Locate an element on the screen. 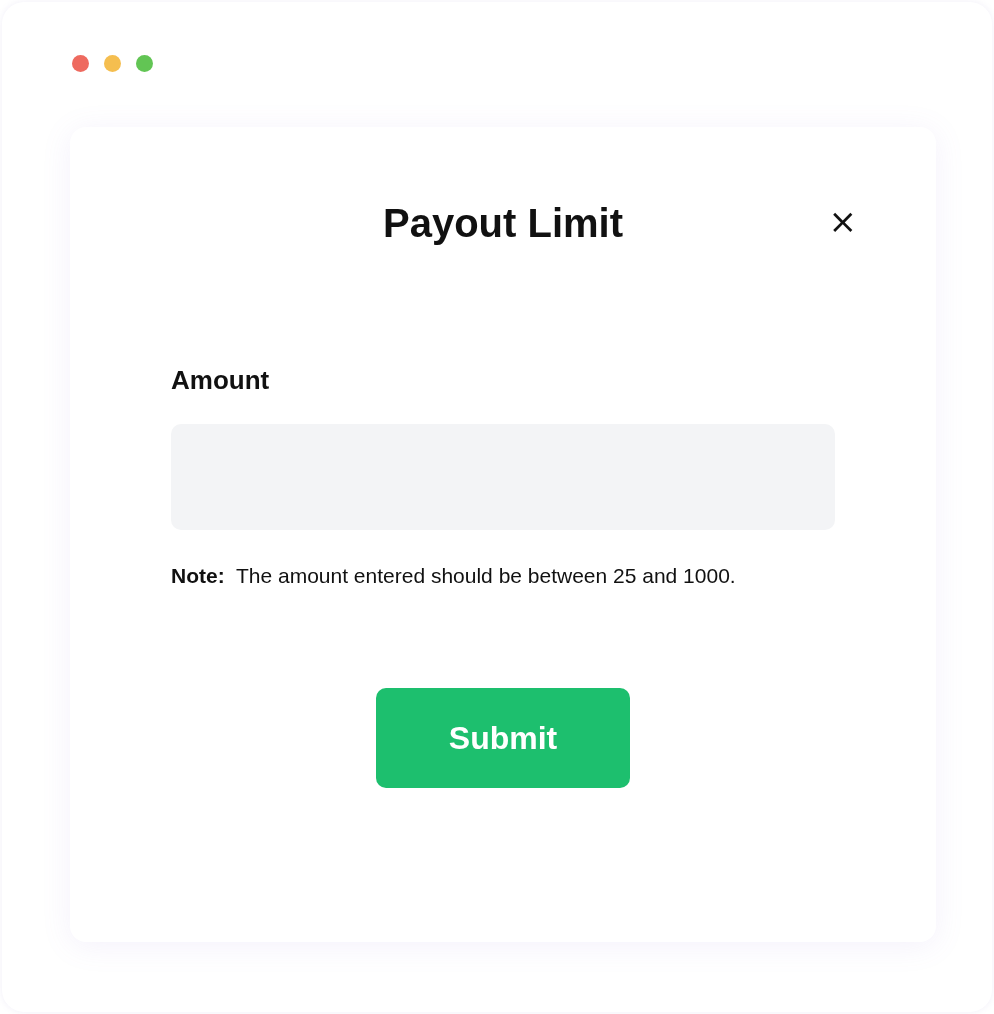 The height and width of the screenshot is (1014, 994). note-text: Note: The amount entered should be between 25 and 1000. is located at coordinates (454, 576).